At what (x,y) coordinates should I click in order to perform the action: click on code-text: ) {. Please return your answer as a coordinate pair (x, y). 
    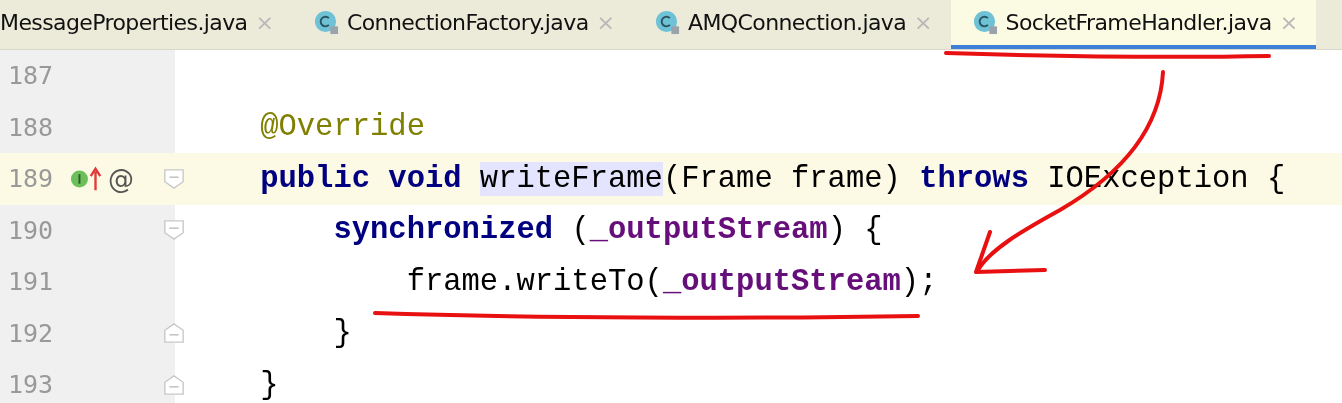
    Looking at the image, I should click on (855, 230).